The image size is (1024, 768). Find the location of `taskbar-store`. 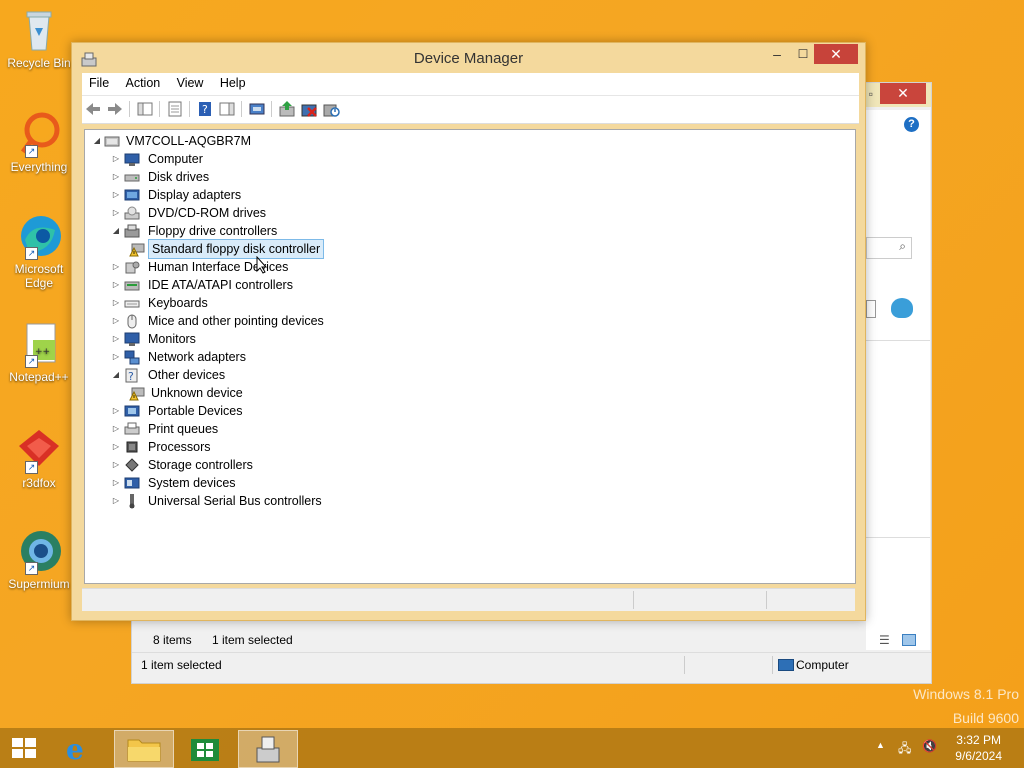

taskbar-store is located at coordinates (205, 748).